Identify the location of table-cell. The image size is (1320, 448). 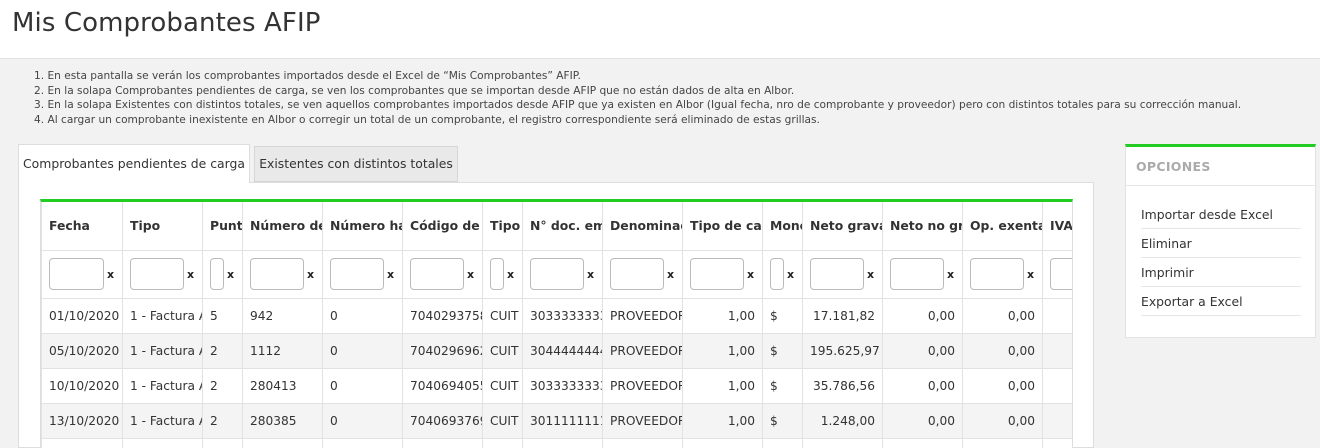
(1057, 420).